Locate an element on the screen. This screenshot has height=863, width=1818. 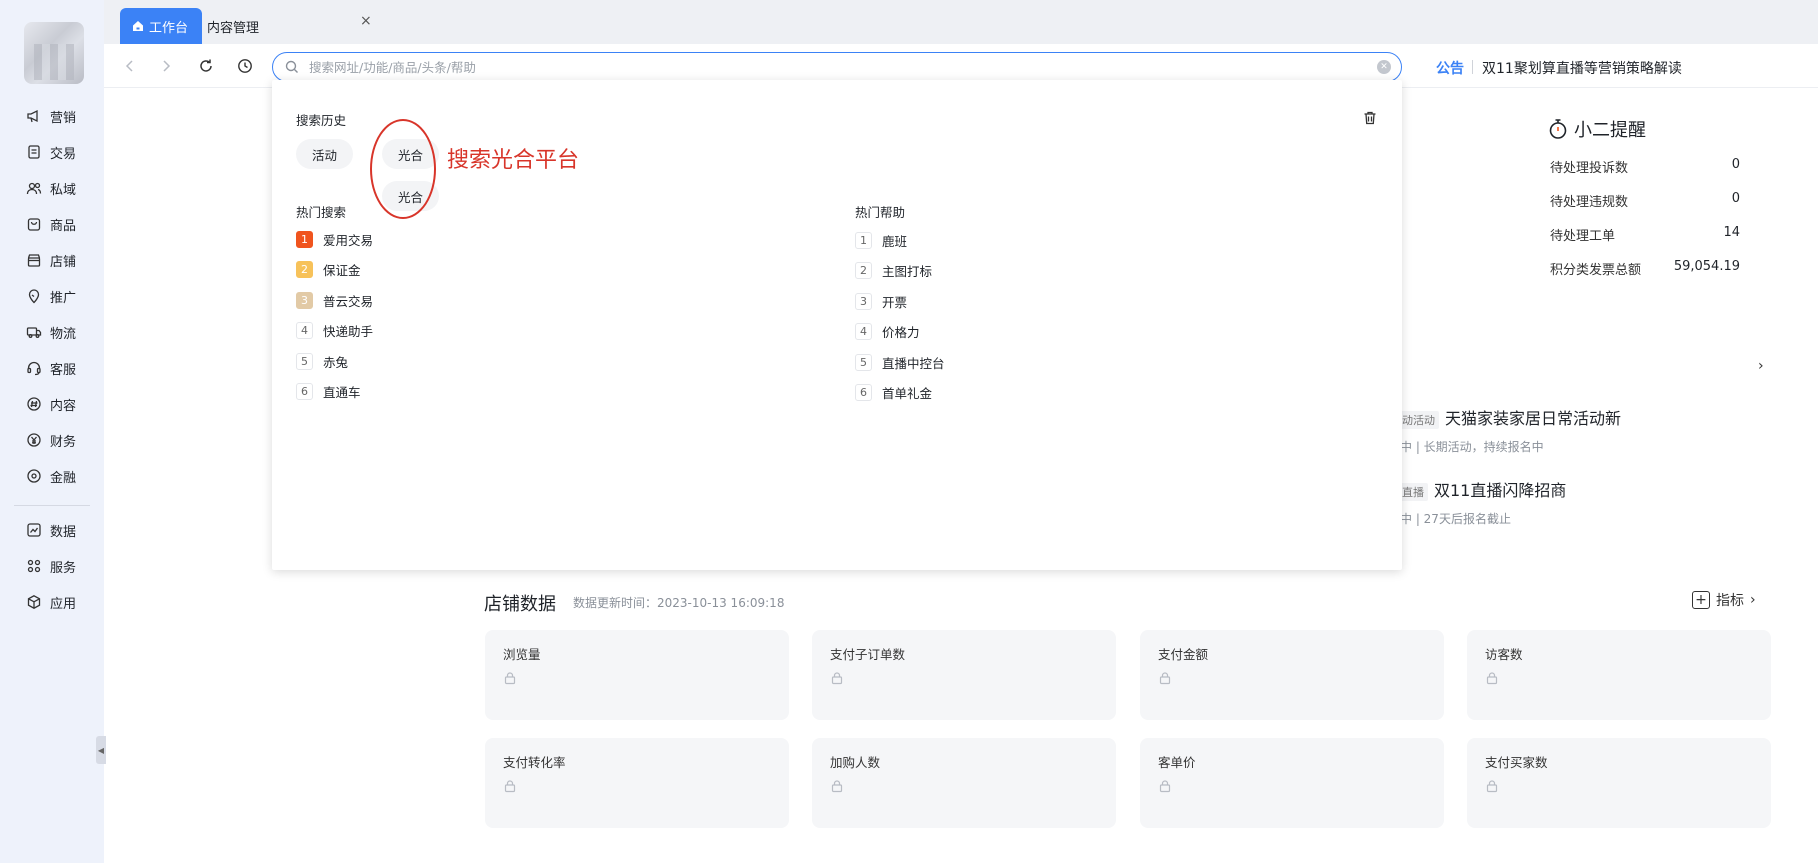
document-icon is located at coordinates (34, 152).